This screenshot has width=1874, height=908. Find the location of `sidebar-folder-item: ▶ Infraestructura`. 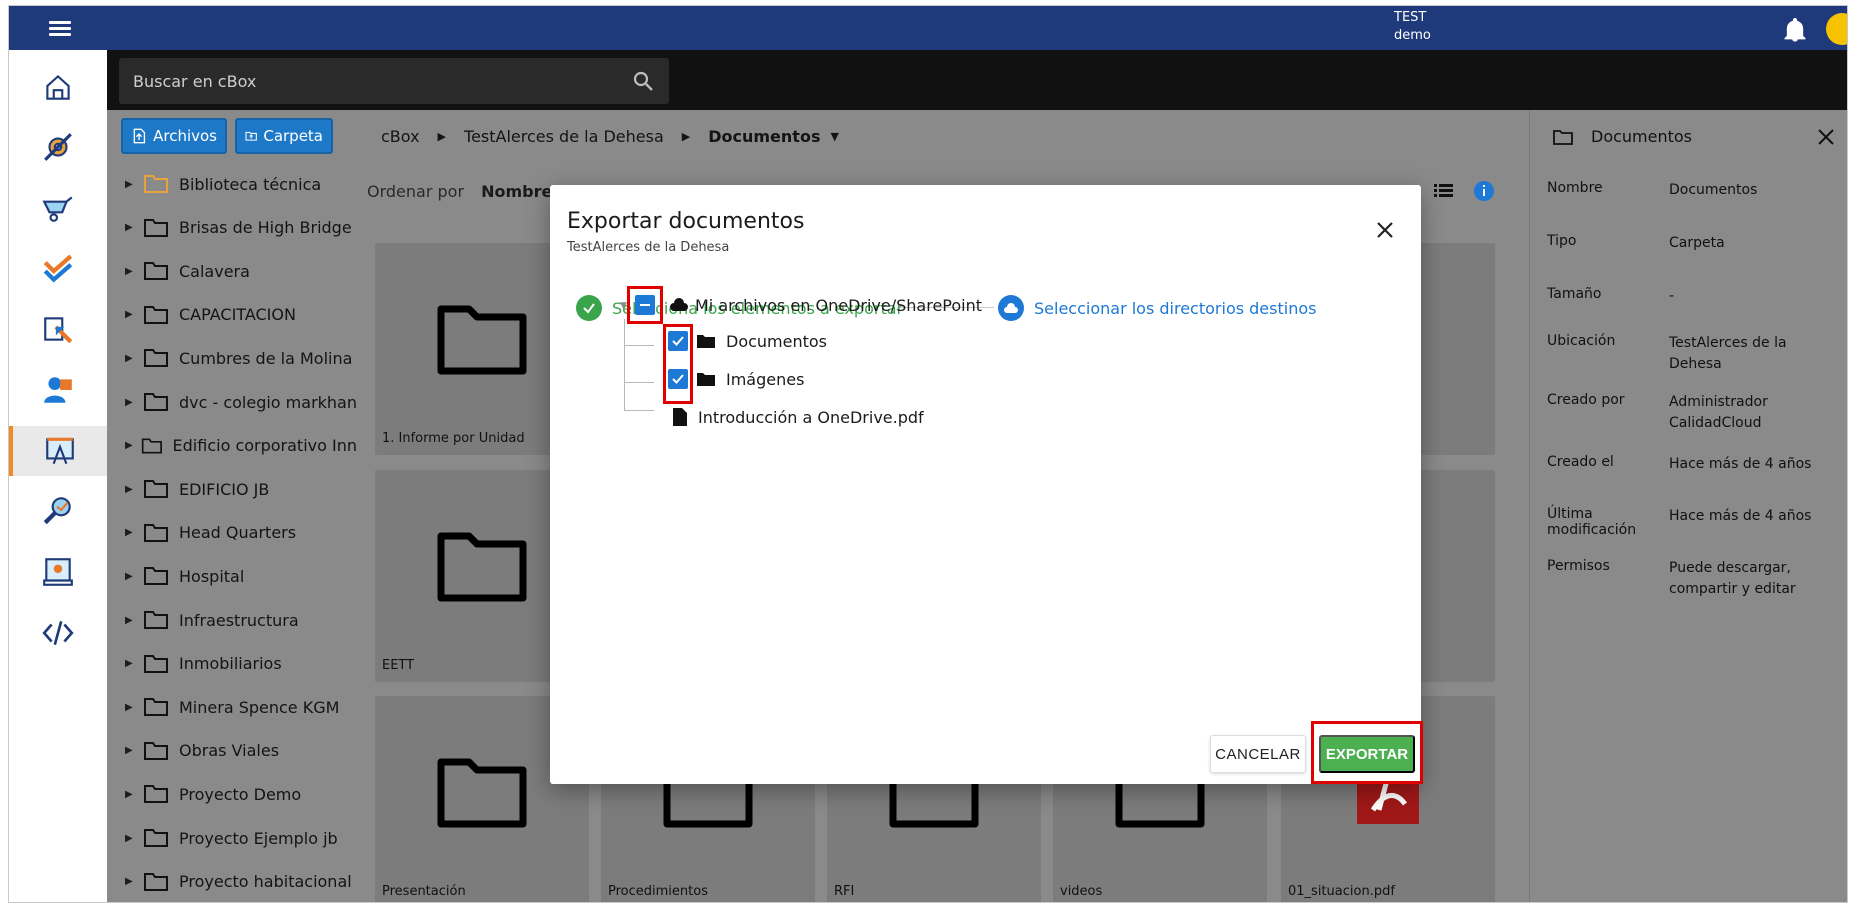

sidebar-folder-item: ▶ Infraestructura is located at coordinates (232, 620).